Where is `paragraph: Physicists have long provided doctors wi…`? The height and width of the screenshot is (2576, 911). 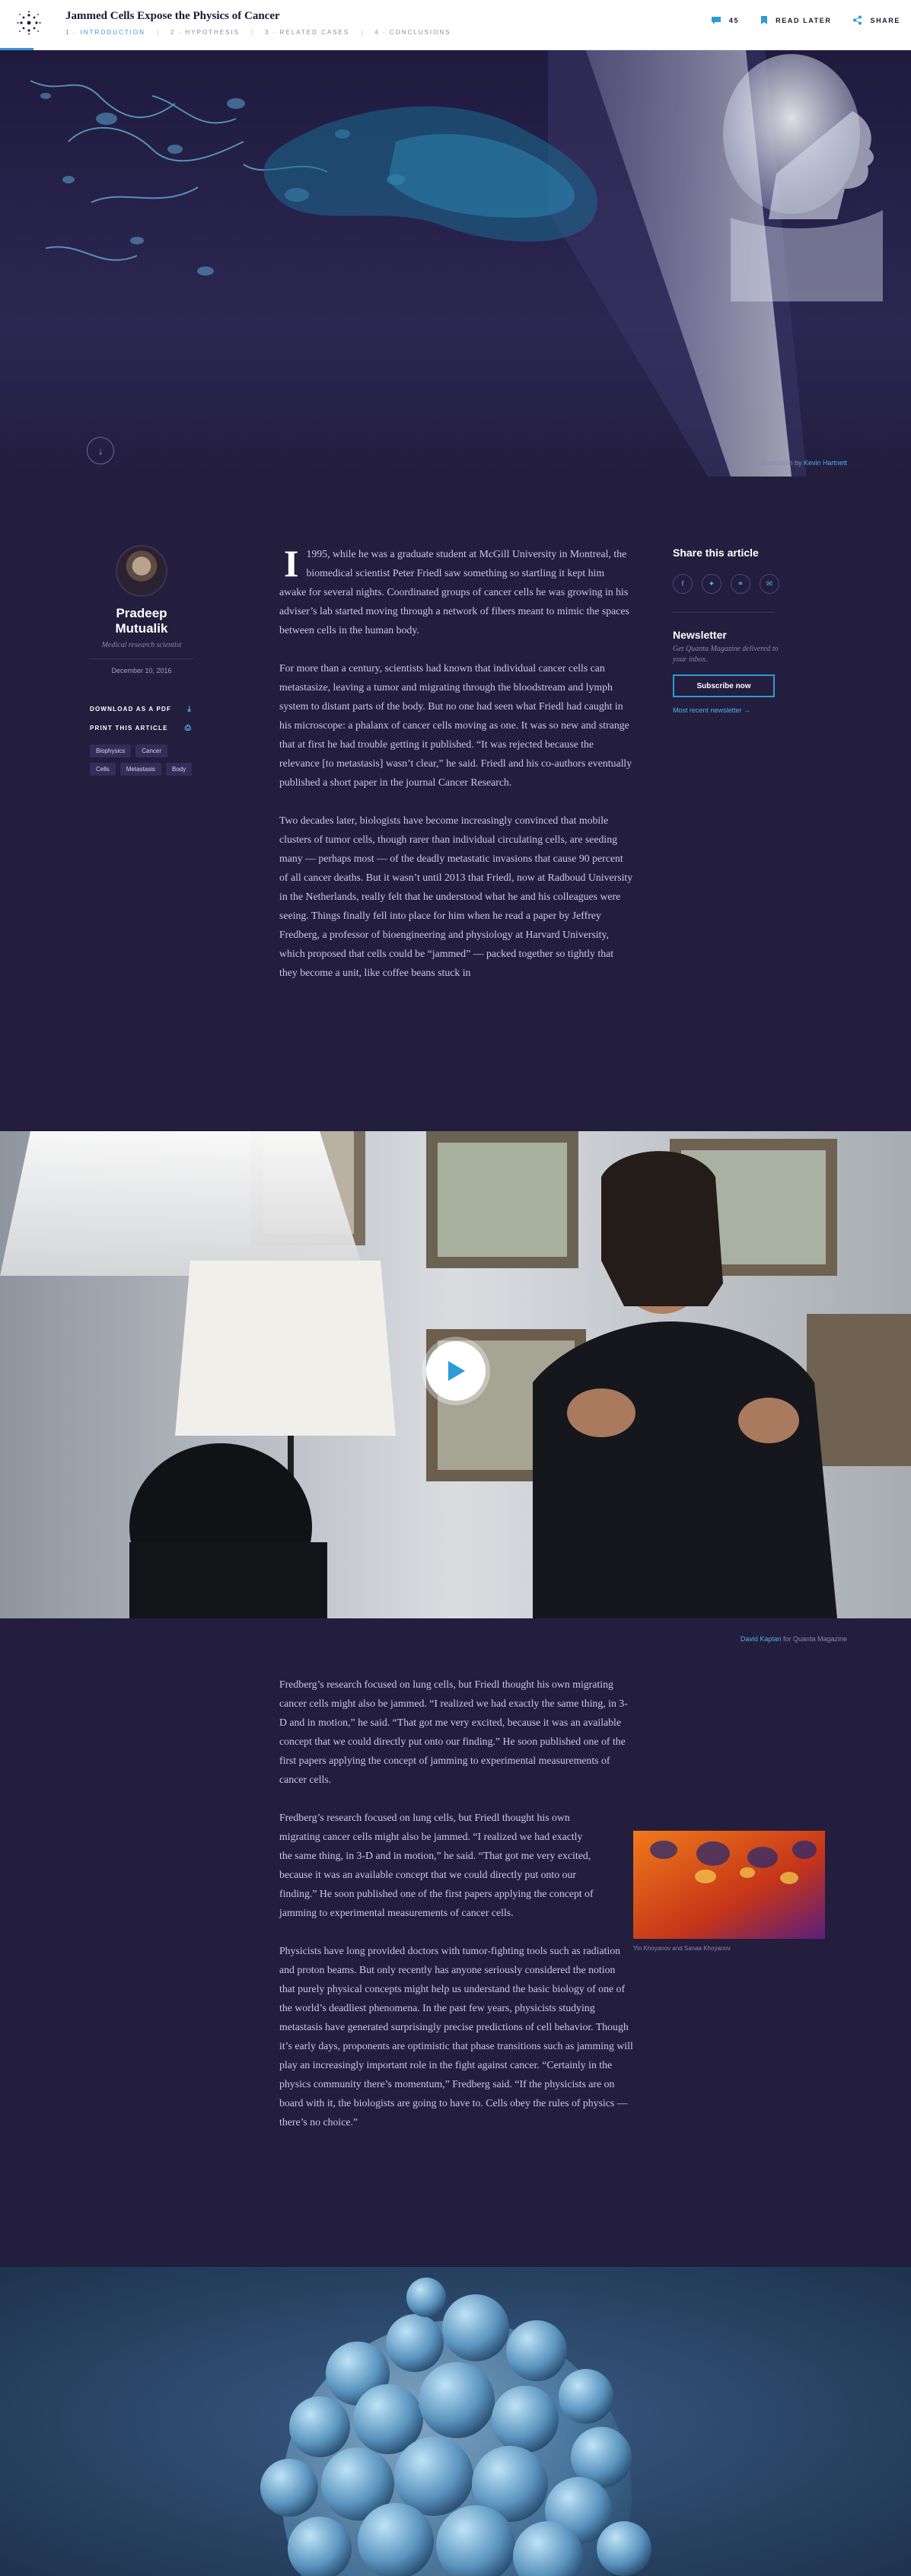
paragraph: Physicists have long provided doctors wi… is located at coordinates (456, 2037).